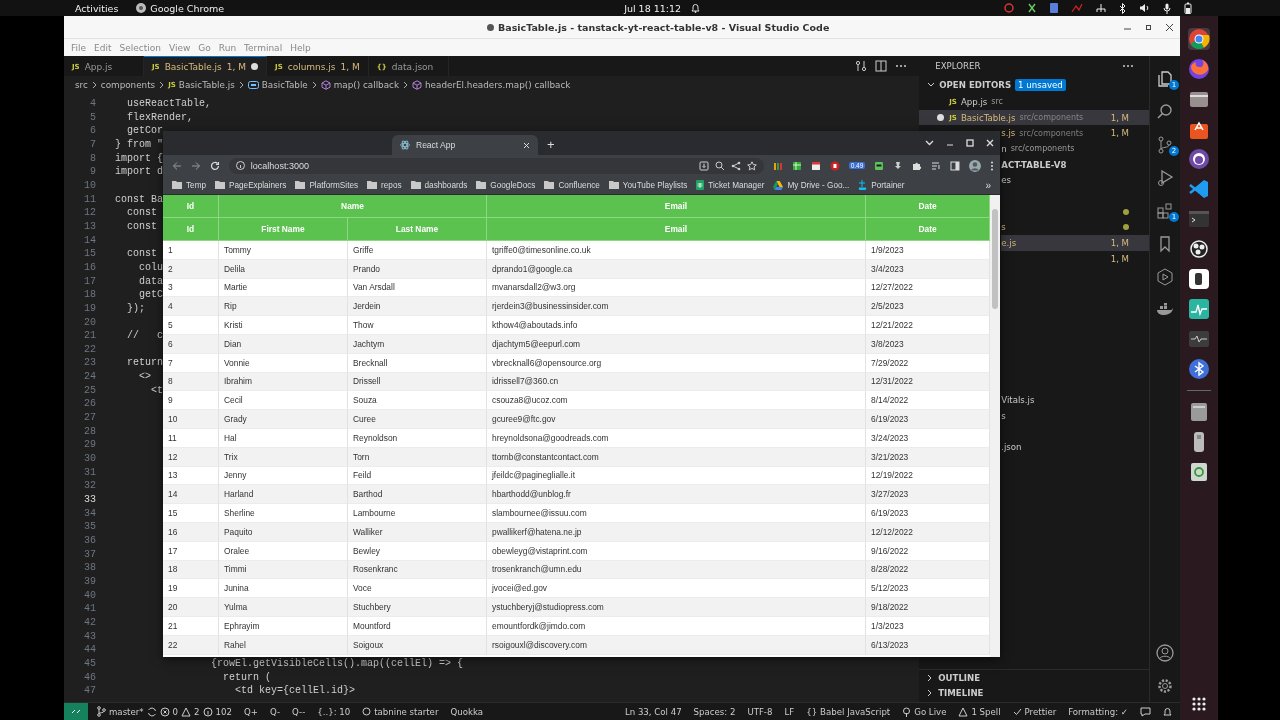 The height and width of the screenshot is (720, 1280). I want to click on bookmark: Portainer, so click(881, 185).